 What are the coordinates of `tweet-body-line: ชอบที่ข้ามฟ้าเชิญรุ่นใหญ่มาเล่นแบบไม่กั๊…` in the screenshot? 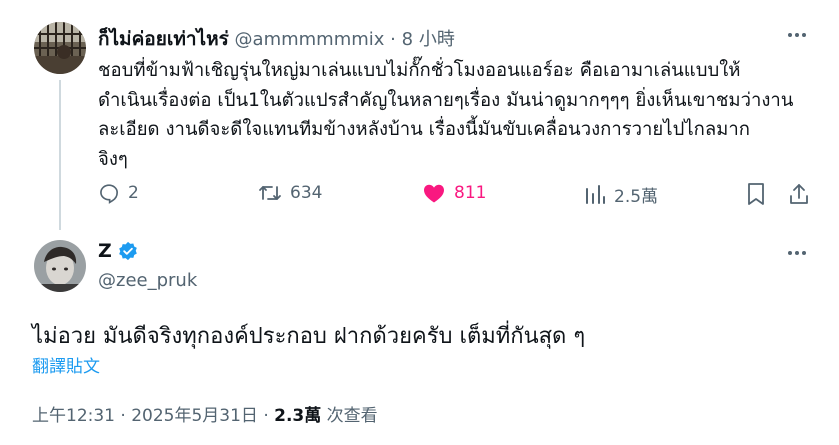 It's located at (419, 70).